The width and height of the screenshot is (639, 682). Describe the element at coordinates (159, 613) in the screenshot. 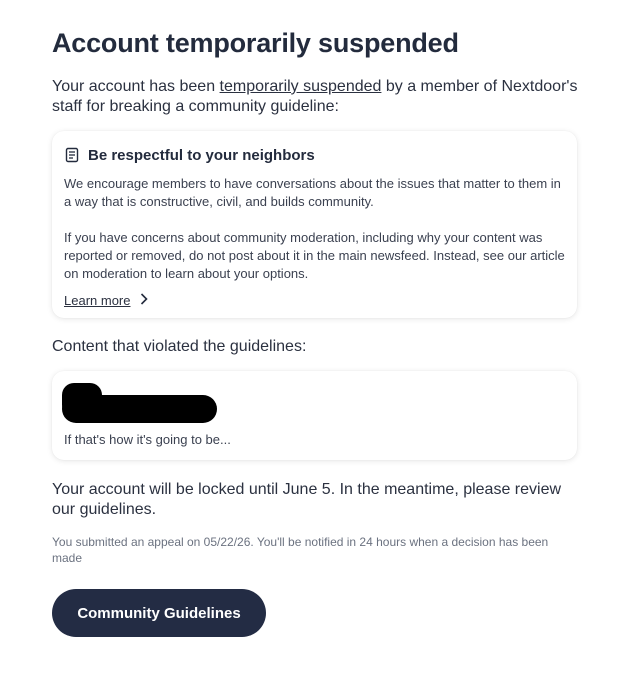

I see `community-guidelines-button: Community Guidelines` at that location.